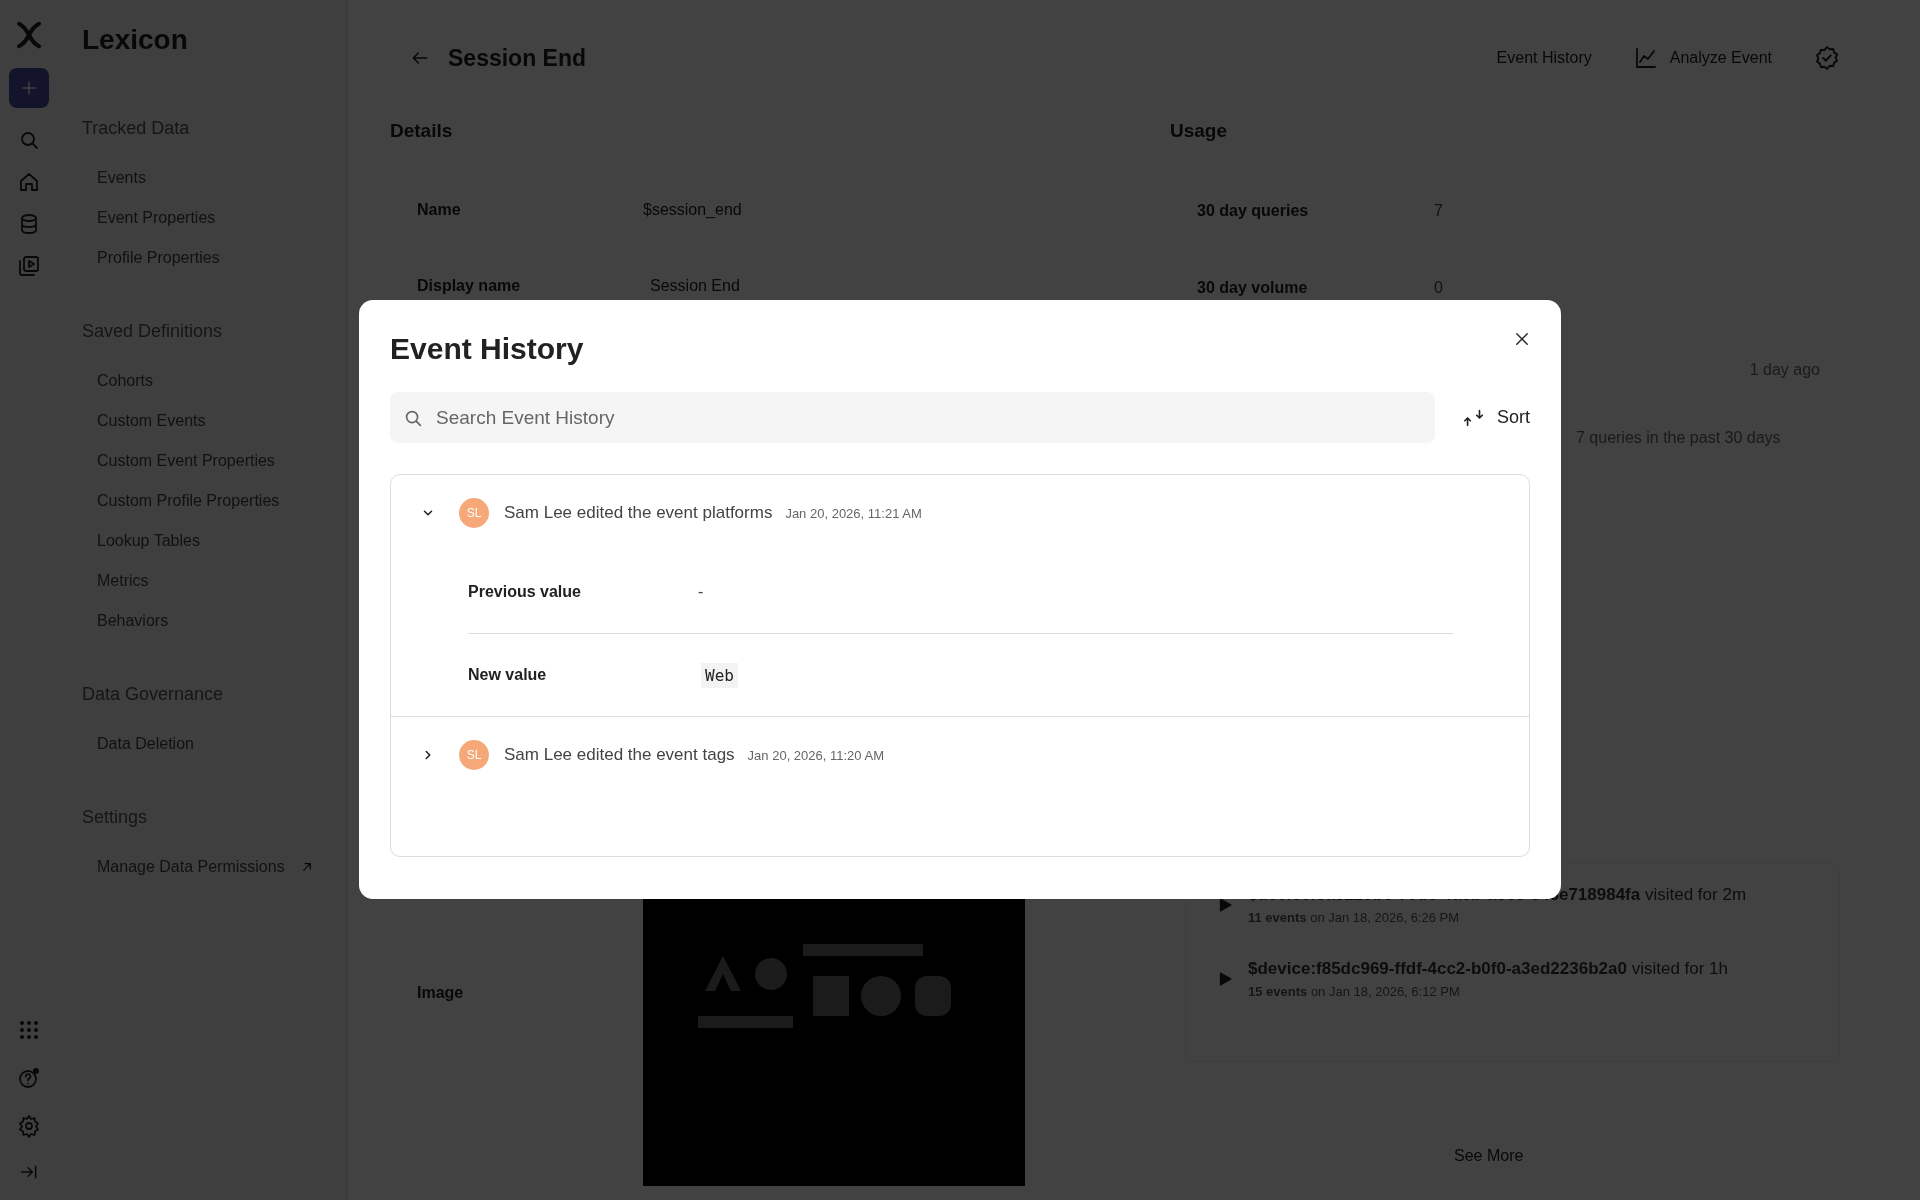  I want to click on page-title: Session End, so click(517, 58).